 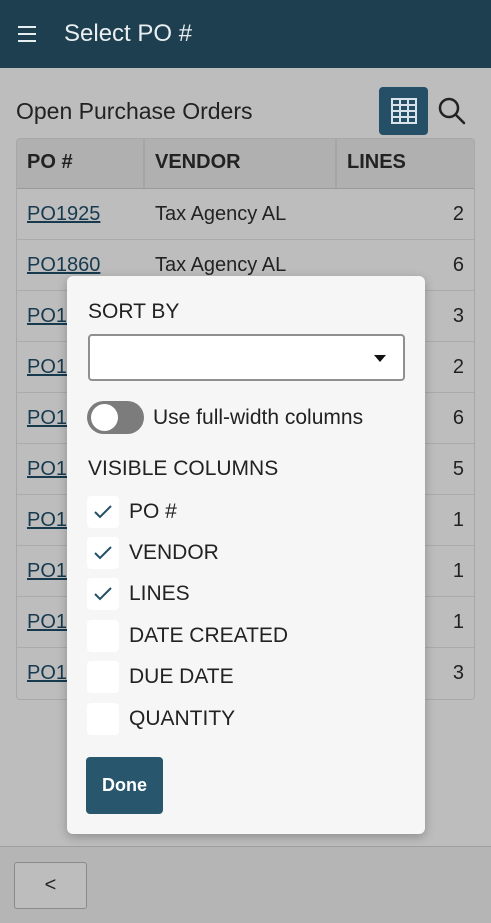 I want to click on column-checkbox-row: QUANTITY, so click(x=187, y=718).